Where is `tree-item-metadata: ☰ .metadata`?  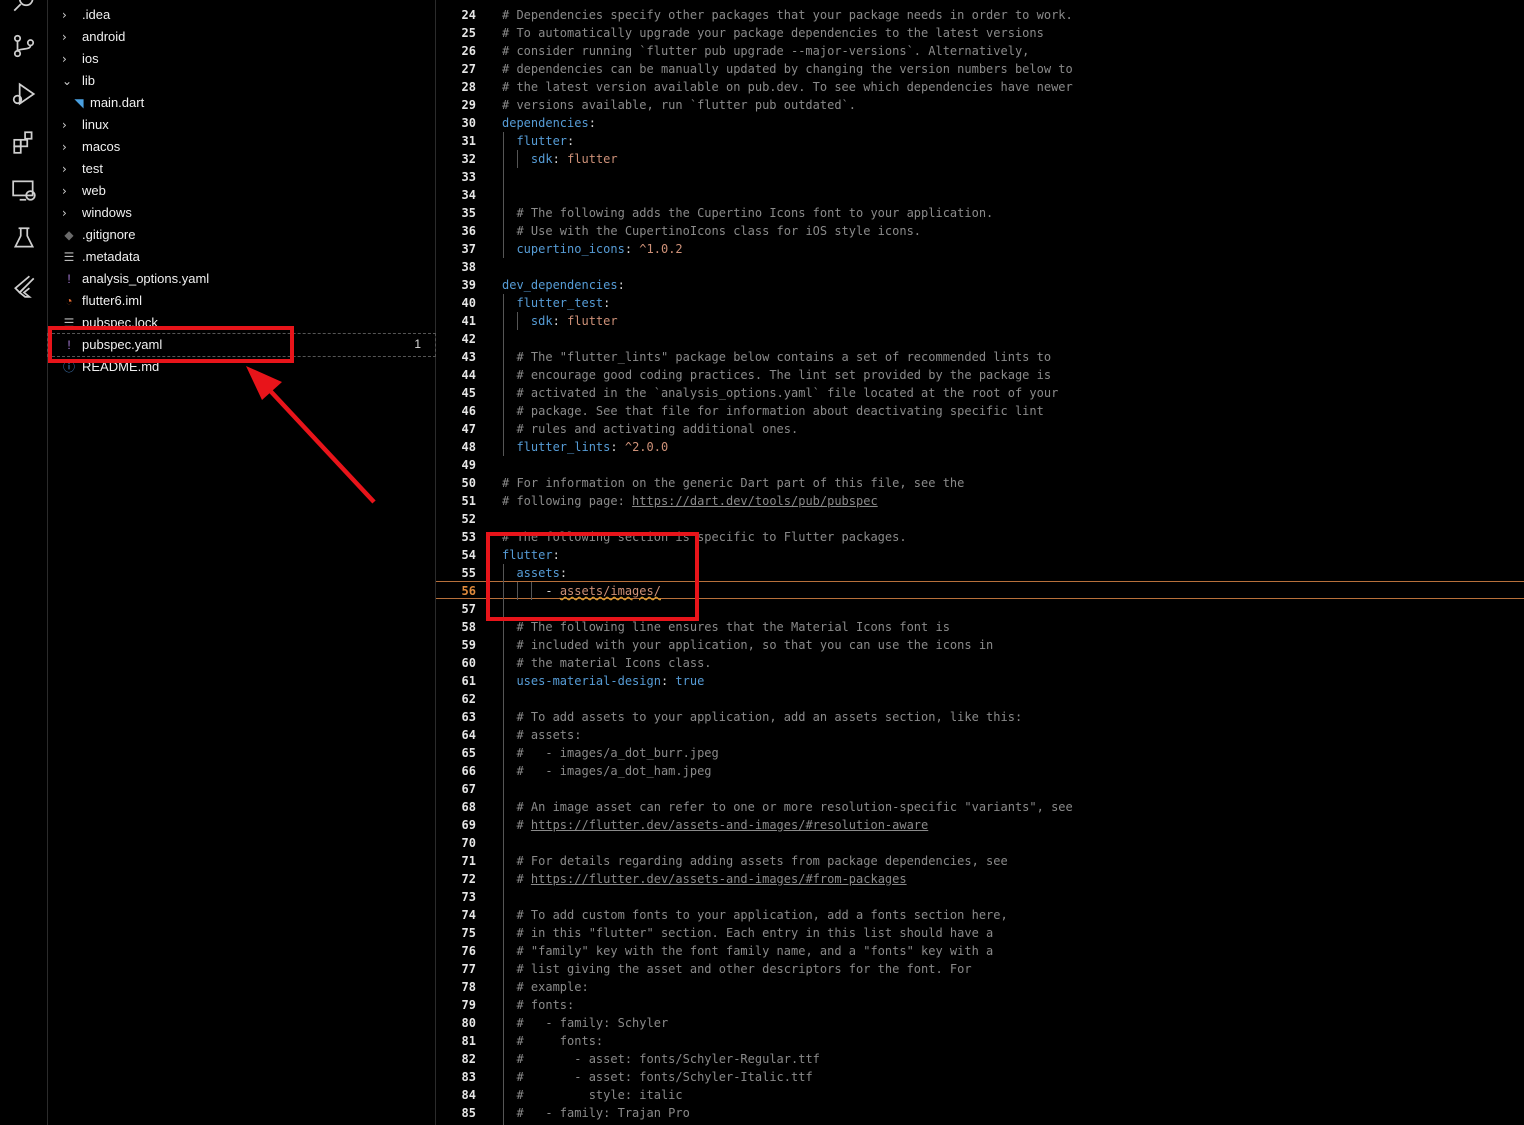
tree-item-metadata: ☰ .metadata is located at coordinates (241, 257).